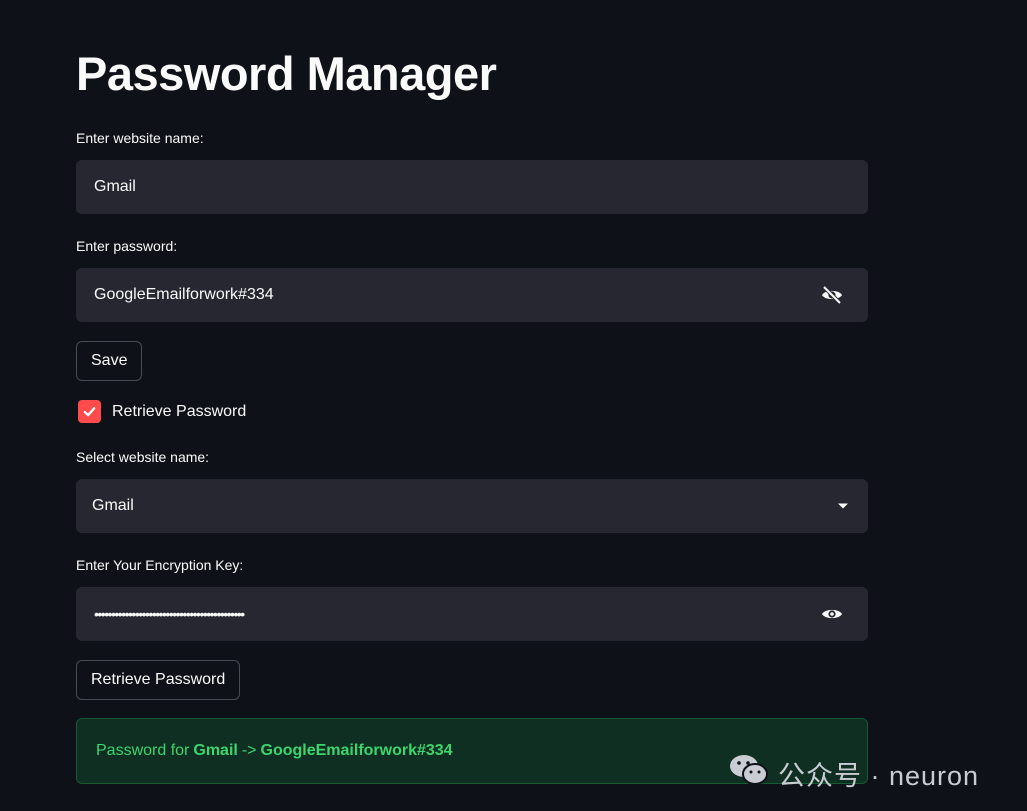 This screenshot has width=1027, height=811. What do you see at coordinates (143, 457) in the screenshot?
I see `select-website-label: Select website name:` at bounding box center [143, 457].